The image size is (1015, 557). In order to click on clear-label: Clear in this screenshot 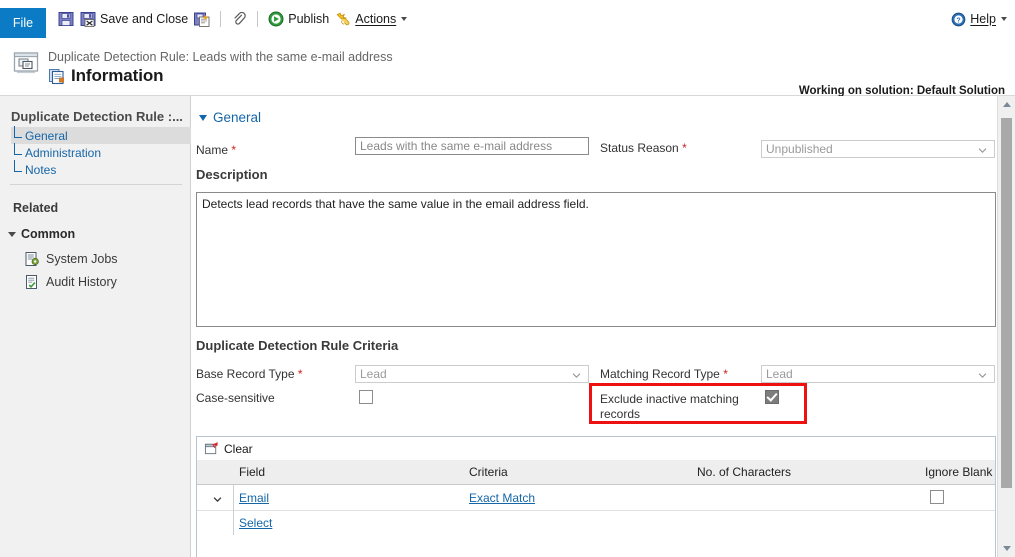, I will do `click(238, 448)`.